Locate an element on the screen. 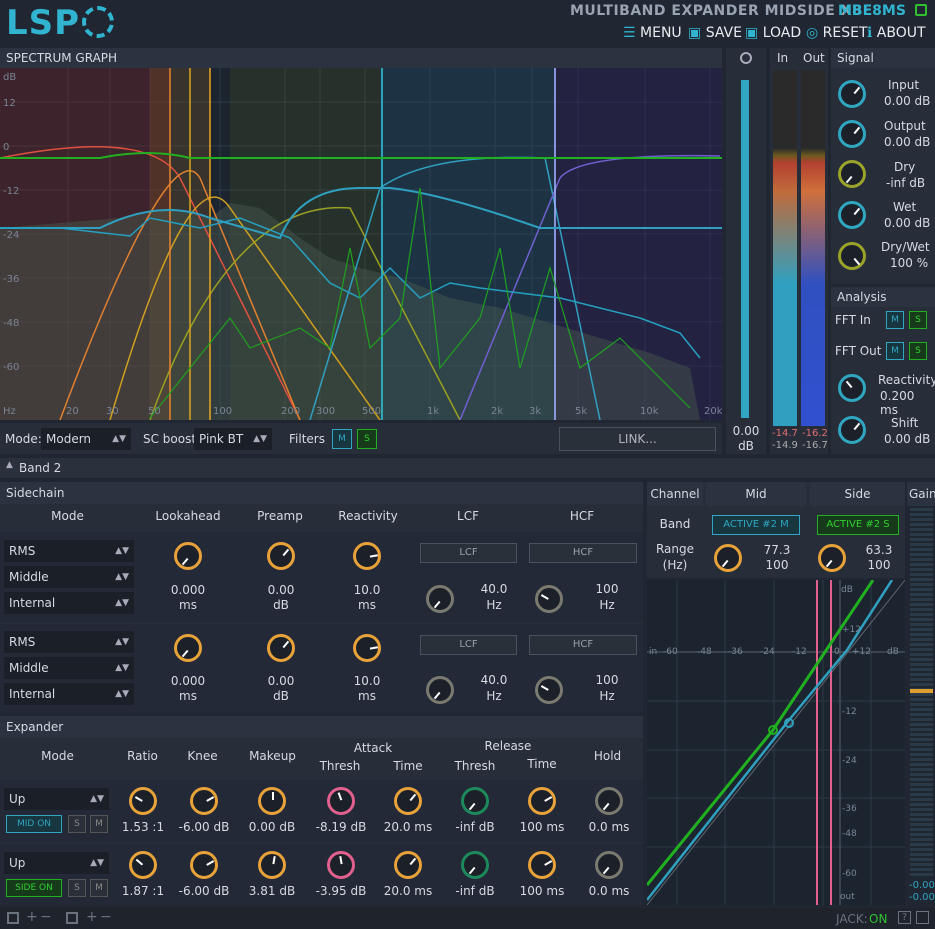  exp2-mute-button: M is located at coordinates (99, 888).